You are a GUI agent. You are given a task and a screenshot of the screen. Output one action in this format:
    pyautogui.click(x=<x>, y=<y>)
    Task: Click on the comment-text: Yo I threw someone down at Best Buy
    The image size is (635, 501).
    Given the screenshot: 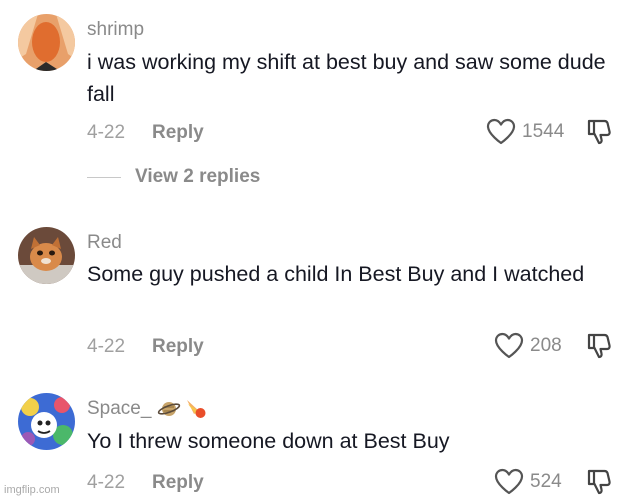 What is the action you would take?
    pyautogui.click(x=268, y=441)
    